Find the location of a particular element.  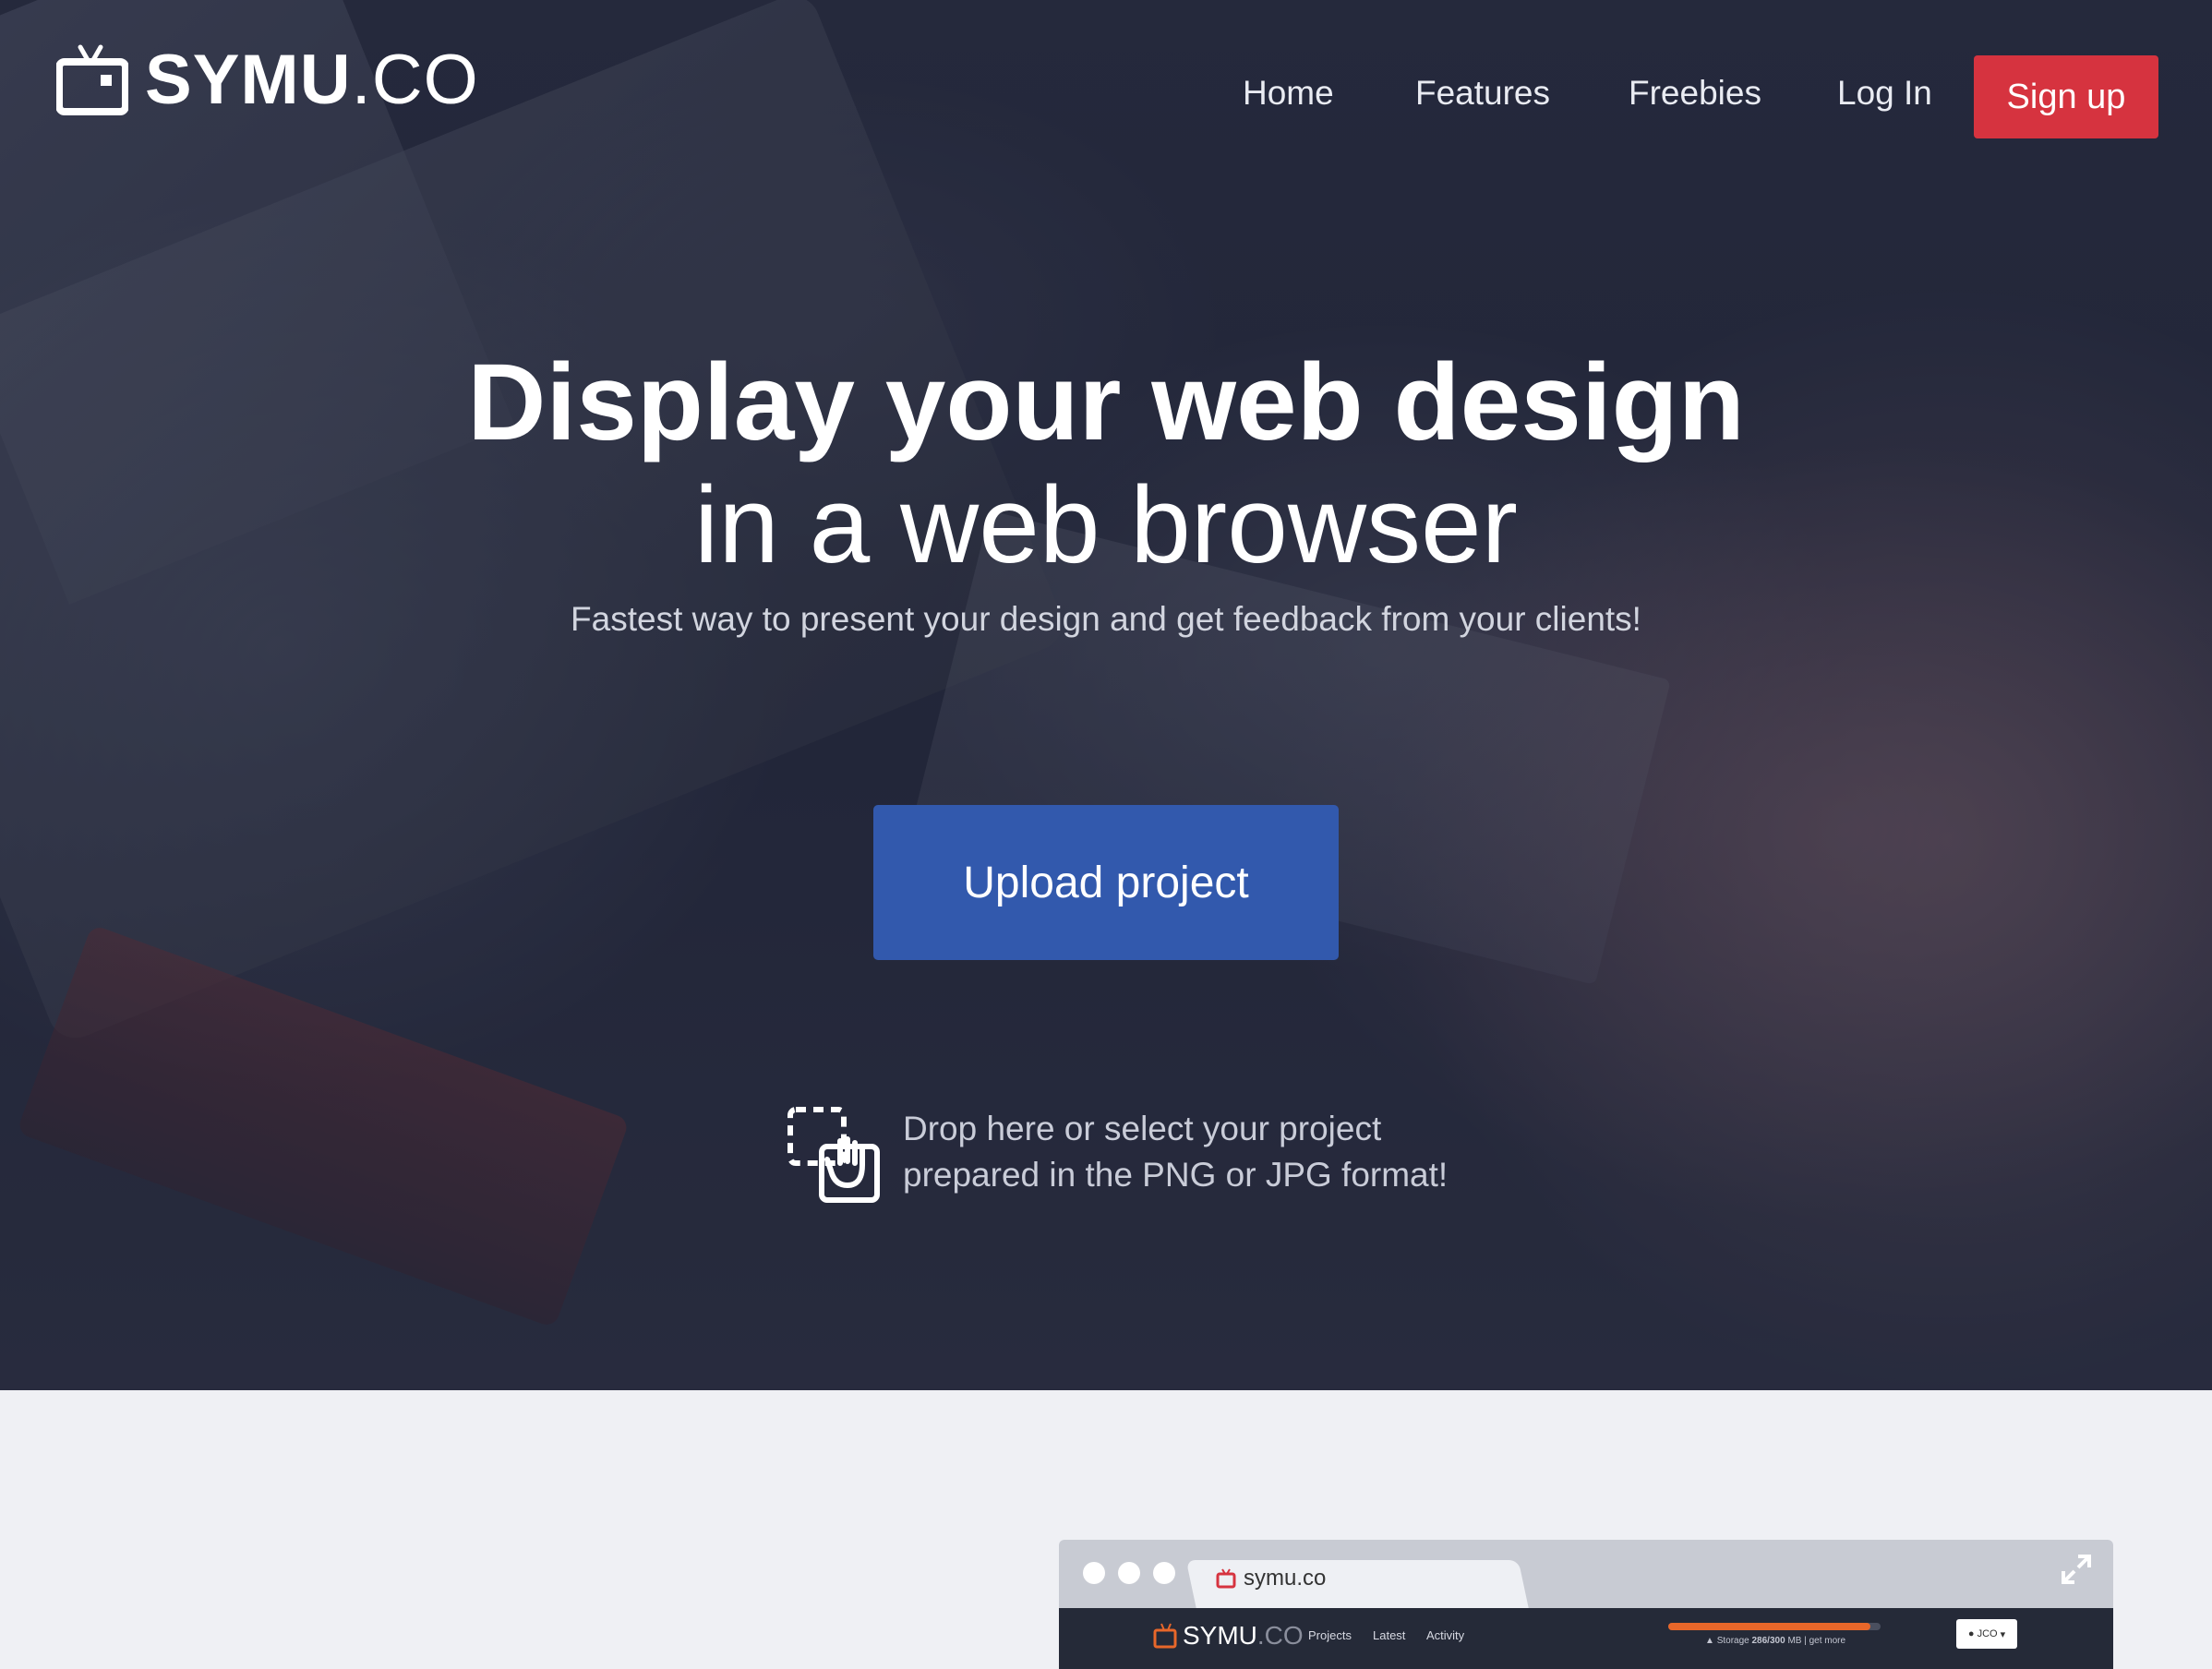

logo: SYMU.CO is located at coordinates (267, 80).